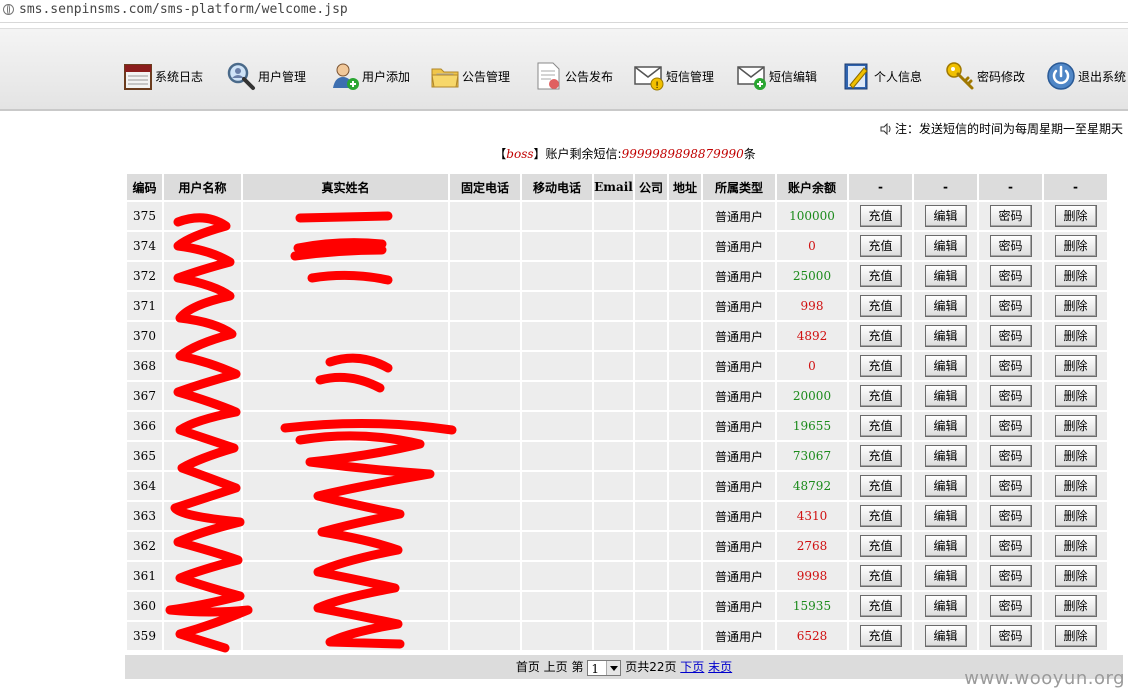 This screenshot has height=690, width=1128. I want to click on nav-item-10: 退出系统, so click(1086, 76).